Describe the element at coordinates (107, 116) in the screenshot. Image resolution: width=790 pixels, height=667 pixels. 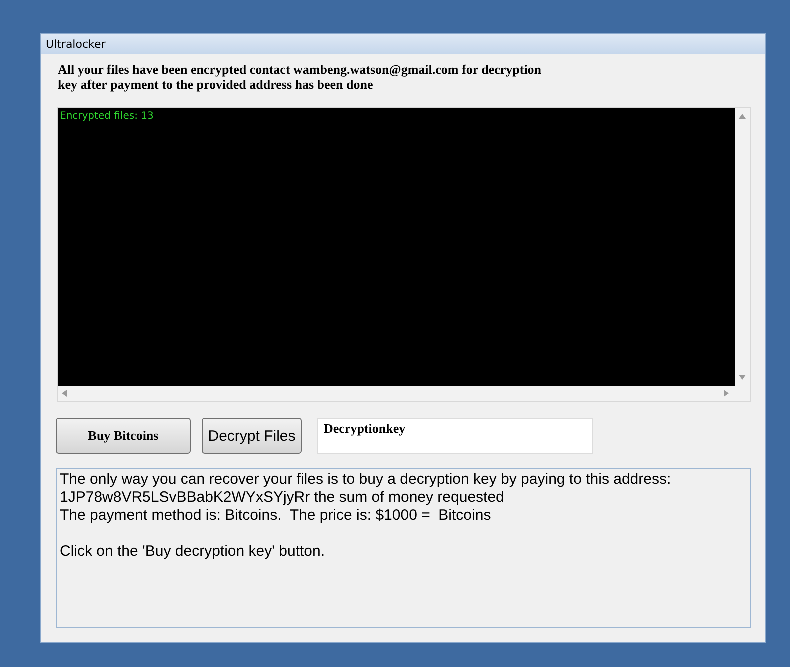
I see `log-line: Encrypted files: 13` at that location.